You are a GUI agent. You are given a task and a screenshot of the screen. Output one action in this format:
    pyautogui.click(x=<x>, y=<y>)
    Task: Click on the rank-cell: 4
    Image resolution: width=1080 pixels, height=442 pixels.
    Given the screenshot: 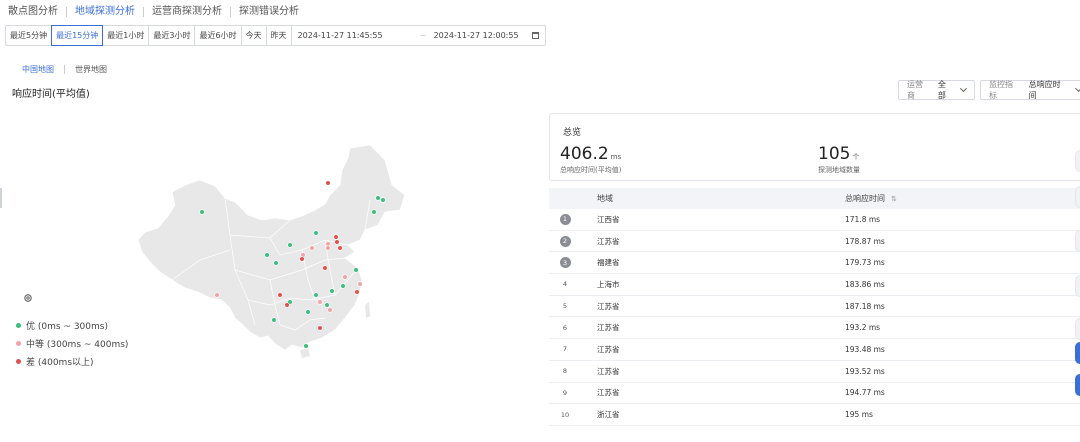 What is the action you would take?
    pyautogui.click(x=565, y=284)
    